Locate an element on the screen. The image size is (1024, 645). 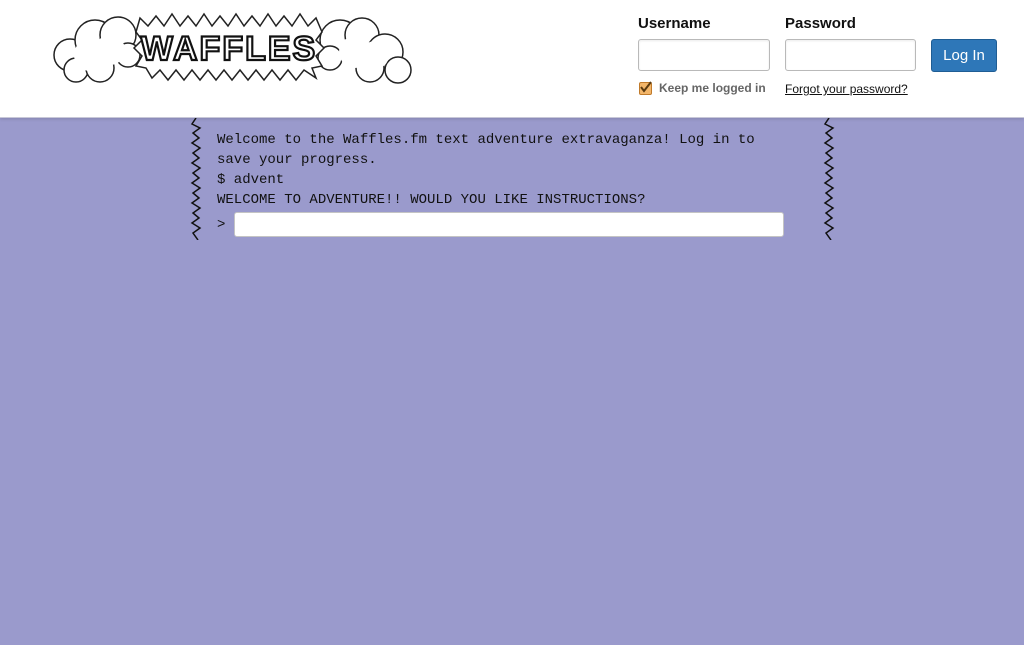
remember-checkbox is located at coordinates (645, 87).